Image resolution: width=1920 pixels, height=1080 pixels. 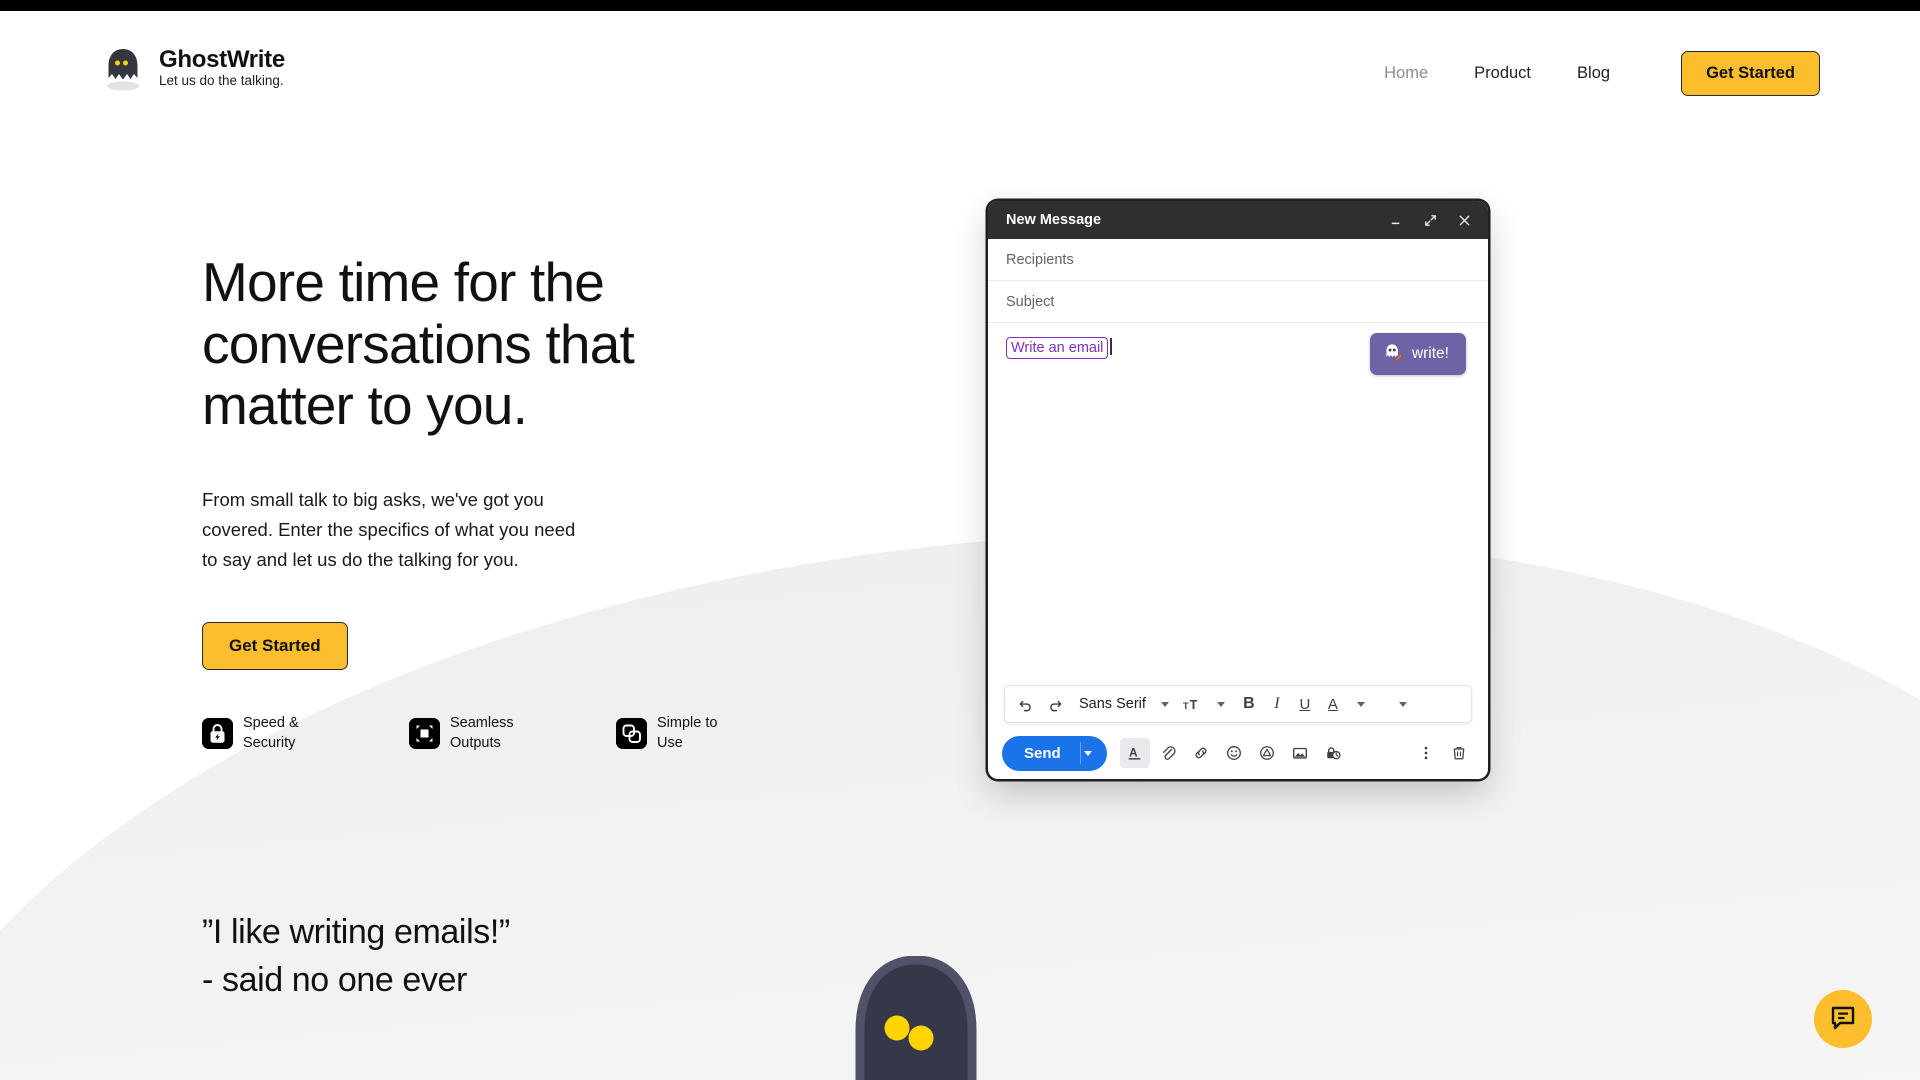 What do you see at coordinates (1234, 753) in the screenshot?
I see `insert-emoji-icon` at bounding box center [1234, 753].